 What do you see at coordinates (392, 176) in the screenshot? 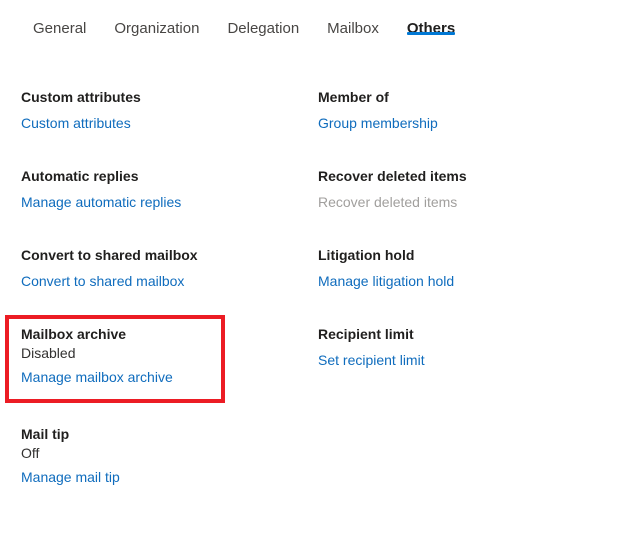
I see `setting-title: Recover deleted items` at bounding box center [392, 176].